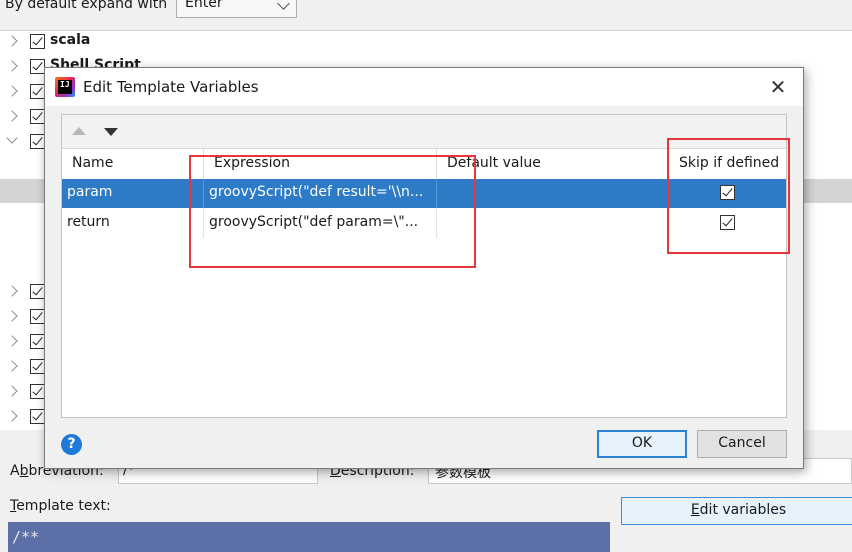 The height and width of the screenshot is (552, 852). What do you see at coordinates (736, 511) in the screenshot?
I see `edit-variables-button: Edit variables` at bounding box center [736, 511].